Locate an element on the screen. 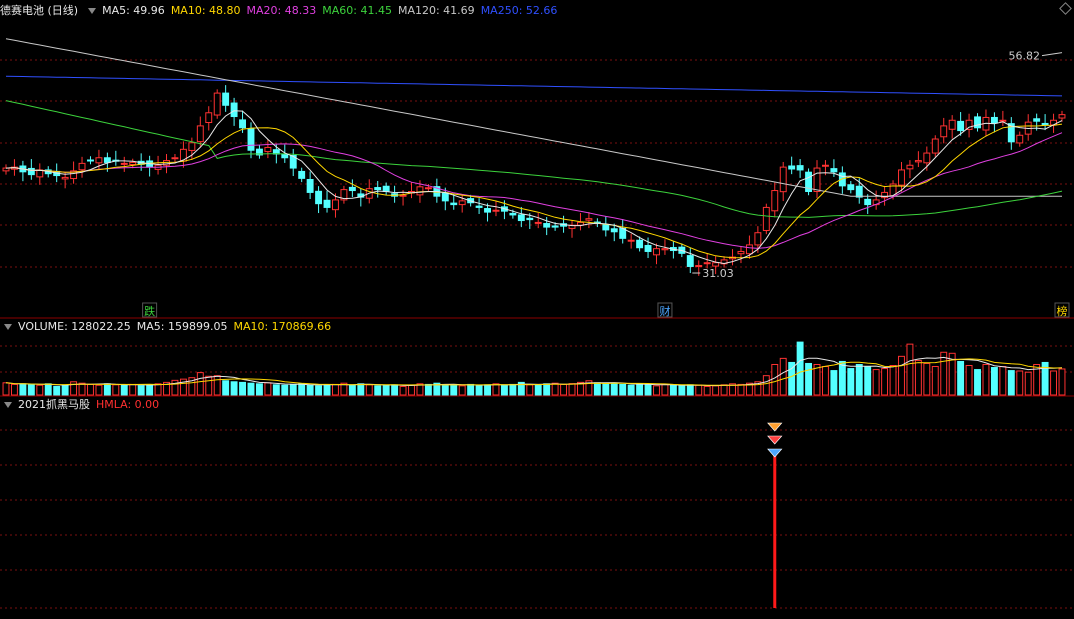 This screenshot has width=1074, height=619. indicator-panel-header: 2021抓黑马股 HMLA: 0.00 is located at coordinates (85, 405).